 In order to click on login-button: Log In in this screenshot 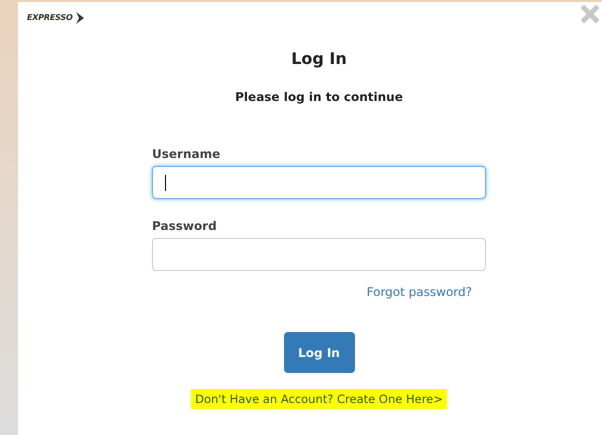, I will do `click(319, 352)`.